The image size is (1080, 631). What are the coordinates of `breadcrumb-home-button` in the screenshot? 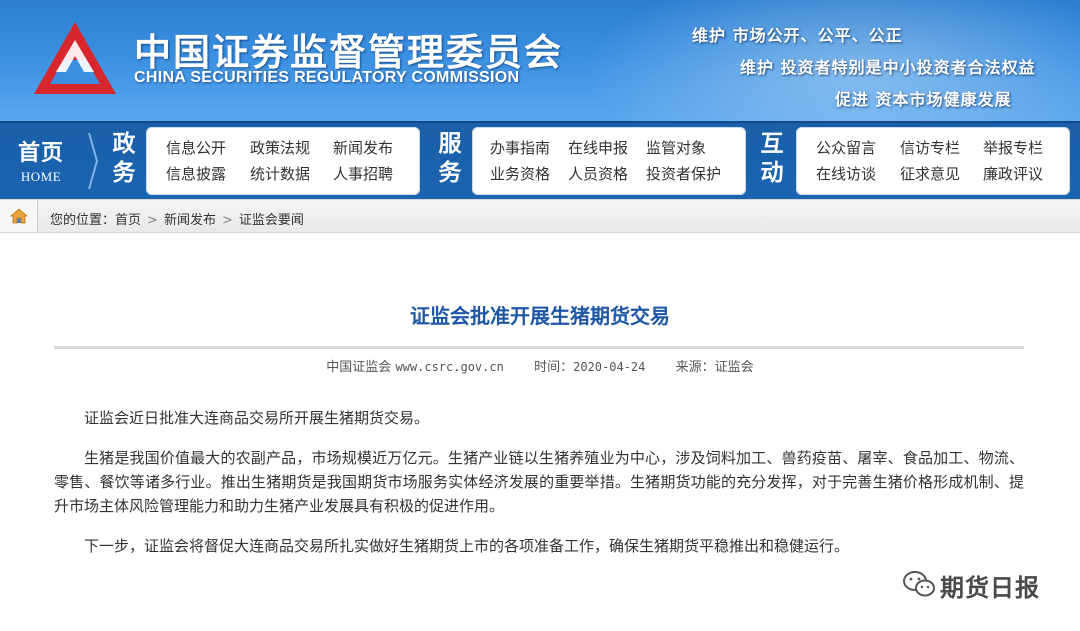 It's located at (19, 216).